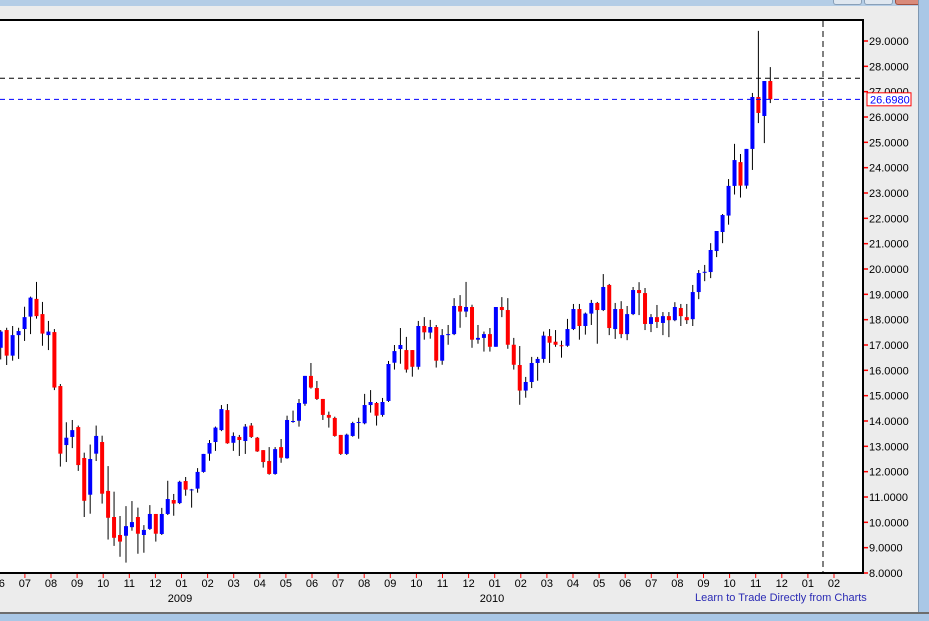 This screenshot has width=929, height=621. Describe the element at coordinates (889, 194) in the screenshot. I see `y-tick-label: 23.0000` at that location.